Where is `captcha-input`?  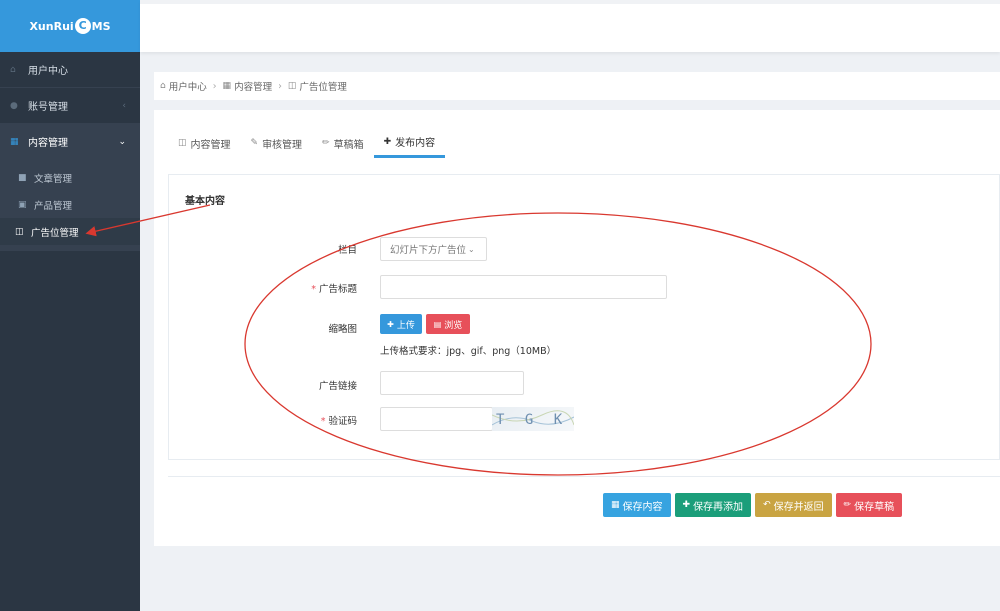
captcha-input is located at coordinates (436, 419).